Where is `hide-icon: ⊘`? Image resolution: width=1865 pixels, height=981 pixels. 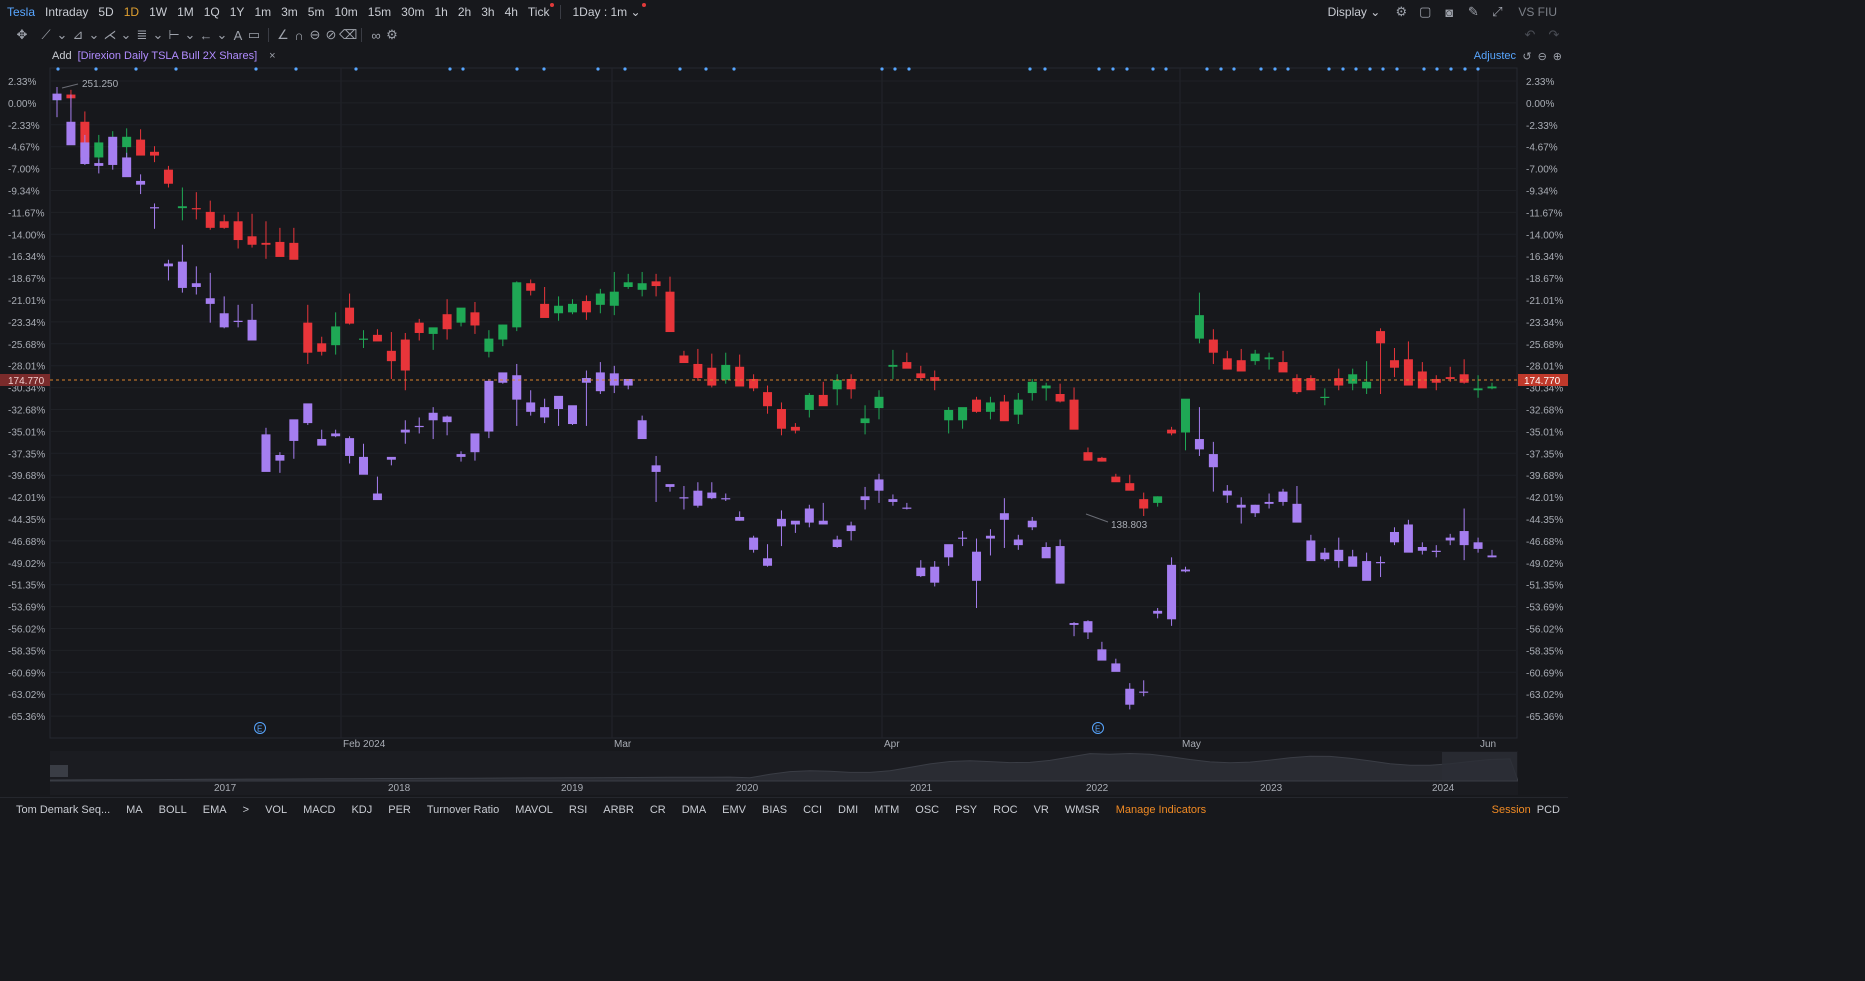 hide-icon: ⊘ is located at coordinates (331, 35).